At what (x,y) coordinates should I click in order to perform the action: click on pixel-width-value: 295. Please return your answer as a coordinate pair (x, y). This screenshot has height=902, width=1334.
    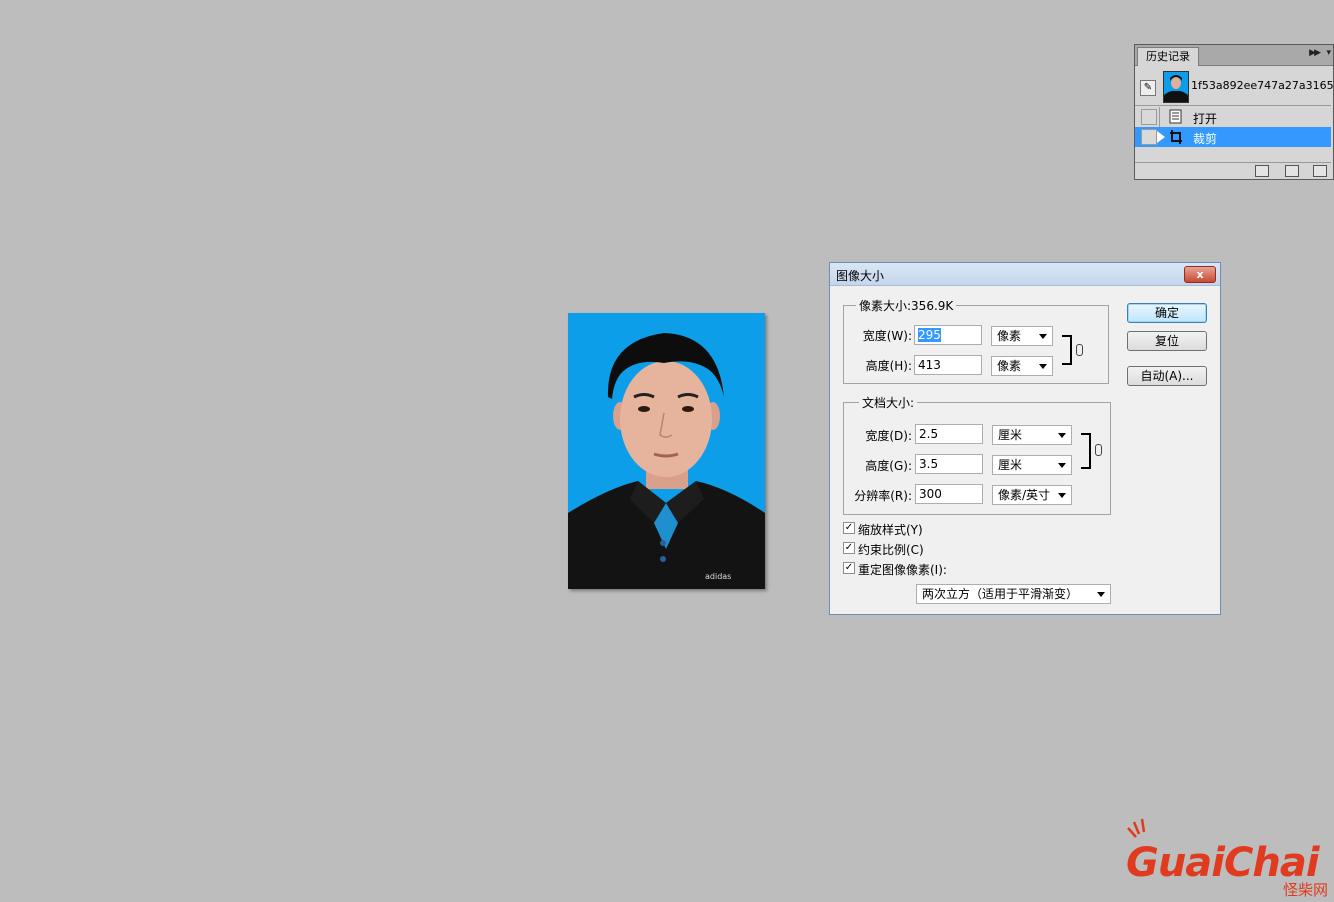
    Looking at the image, I should click on (929, 335).